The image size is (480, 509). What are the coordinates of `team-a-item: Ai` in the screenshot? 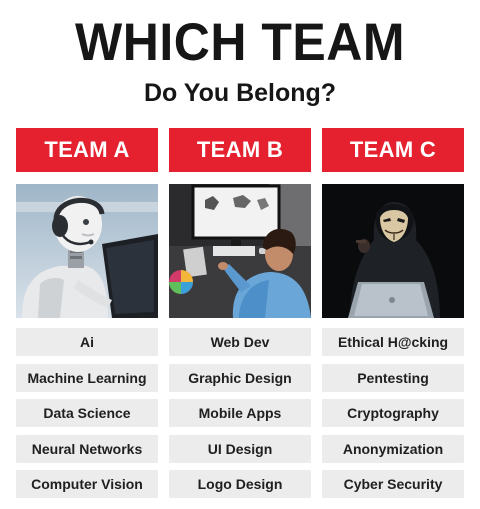 It's located at (87, 342).